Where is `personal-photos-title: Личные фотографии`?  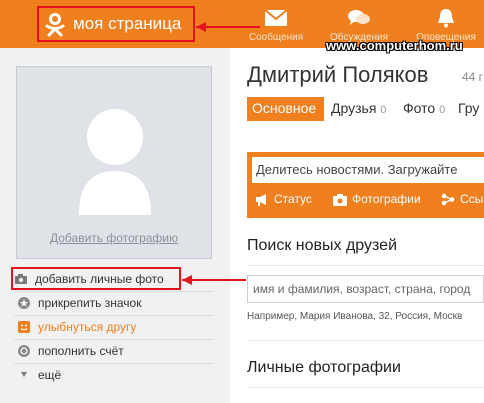 personal-photos-title: Личные фотографии is located at coordinates (324, 367).